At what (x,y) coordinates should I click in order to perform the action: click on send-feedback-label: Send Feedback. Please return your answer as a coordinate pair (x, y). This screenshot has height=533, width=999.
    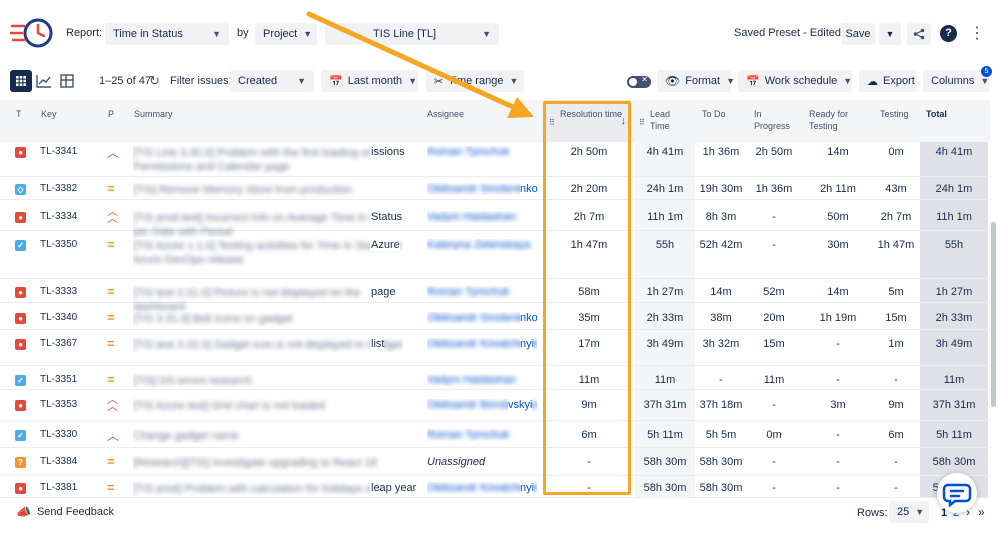
    Looking at the image, I should click on (75, 512).